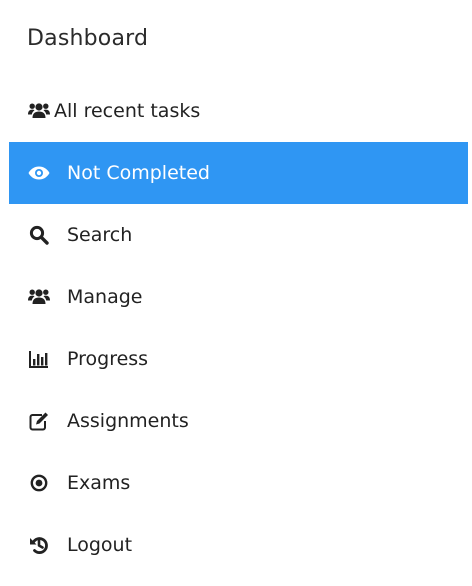 The width and height of the screenshot is (472, 586). Describe the element at coordinates (238, 173) in the screenshot. I see `sidebar-item-not-completed: Not Completed` at that location.